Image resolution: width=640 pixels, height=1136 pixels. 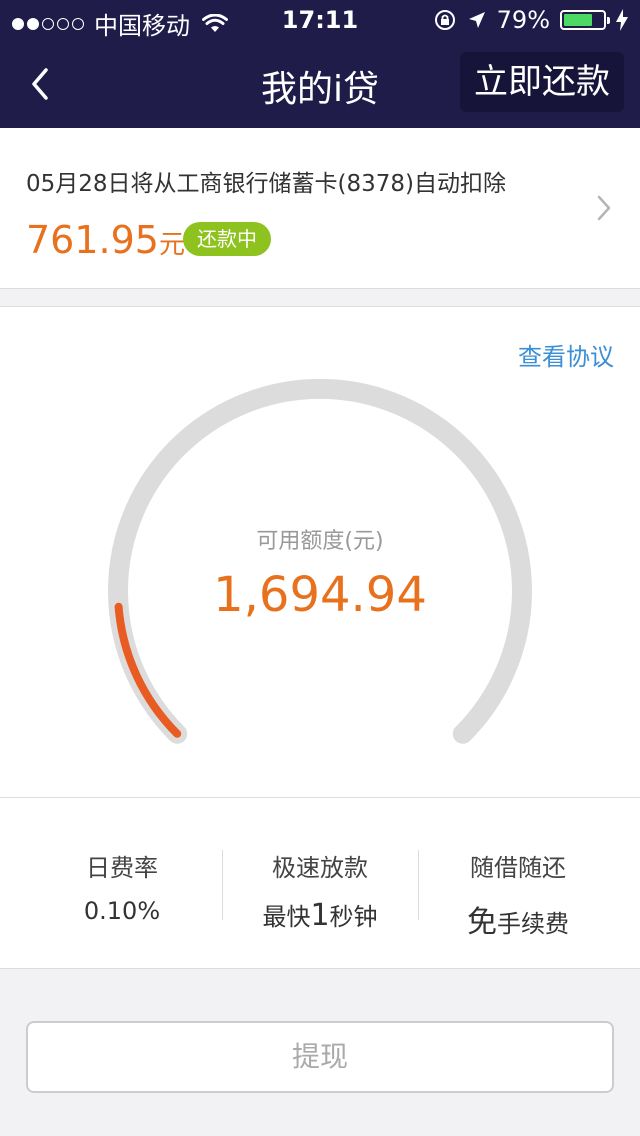 What do you see at coordinates (542, 82) in the screenshot?
I see `repay-now-button: 立即还款` at bounding box center [542, 82].